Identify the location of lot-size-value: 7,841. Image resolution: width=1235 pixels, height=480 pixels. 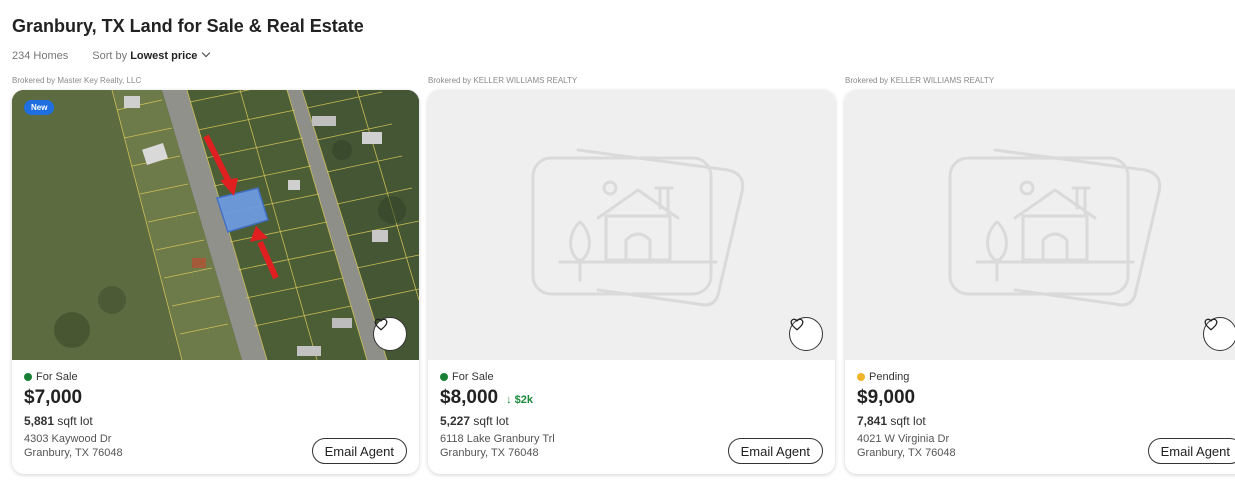
(872, 421).